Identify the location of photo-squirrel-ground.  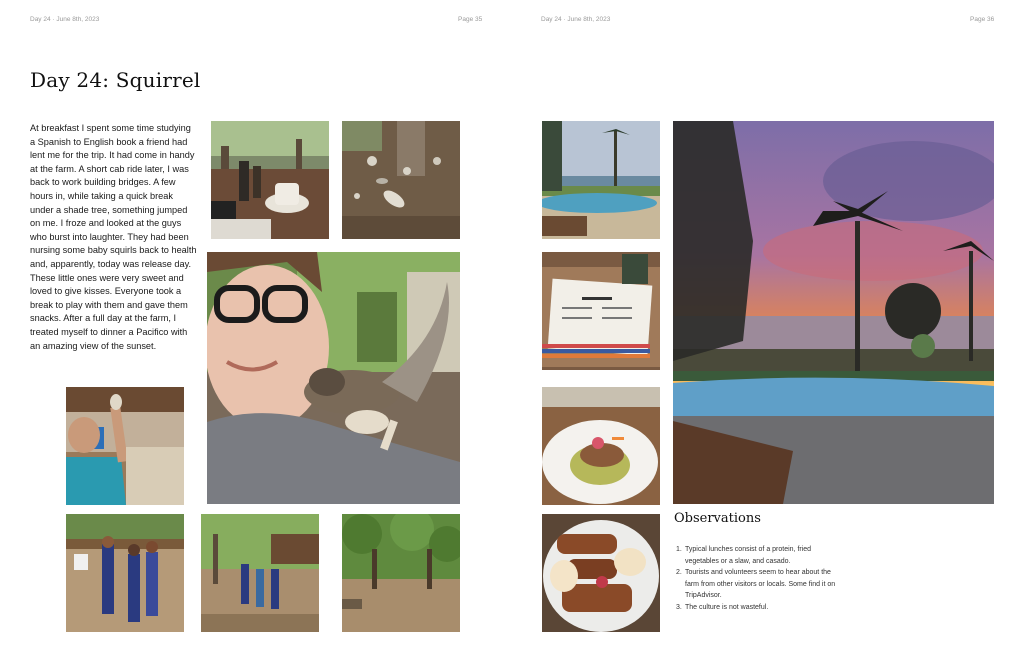
(401, 180).